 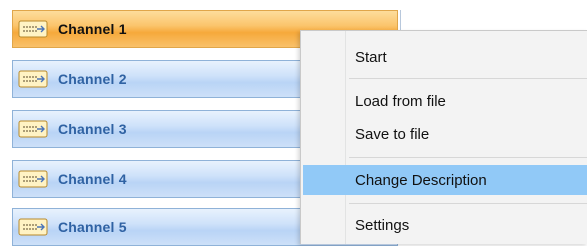 I want to click on channel-label: Channel 2, so click(x=92, y=79).